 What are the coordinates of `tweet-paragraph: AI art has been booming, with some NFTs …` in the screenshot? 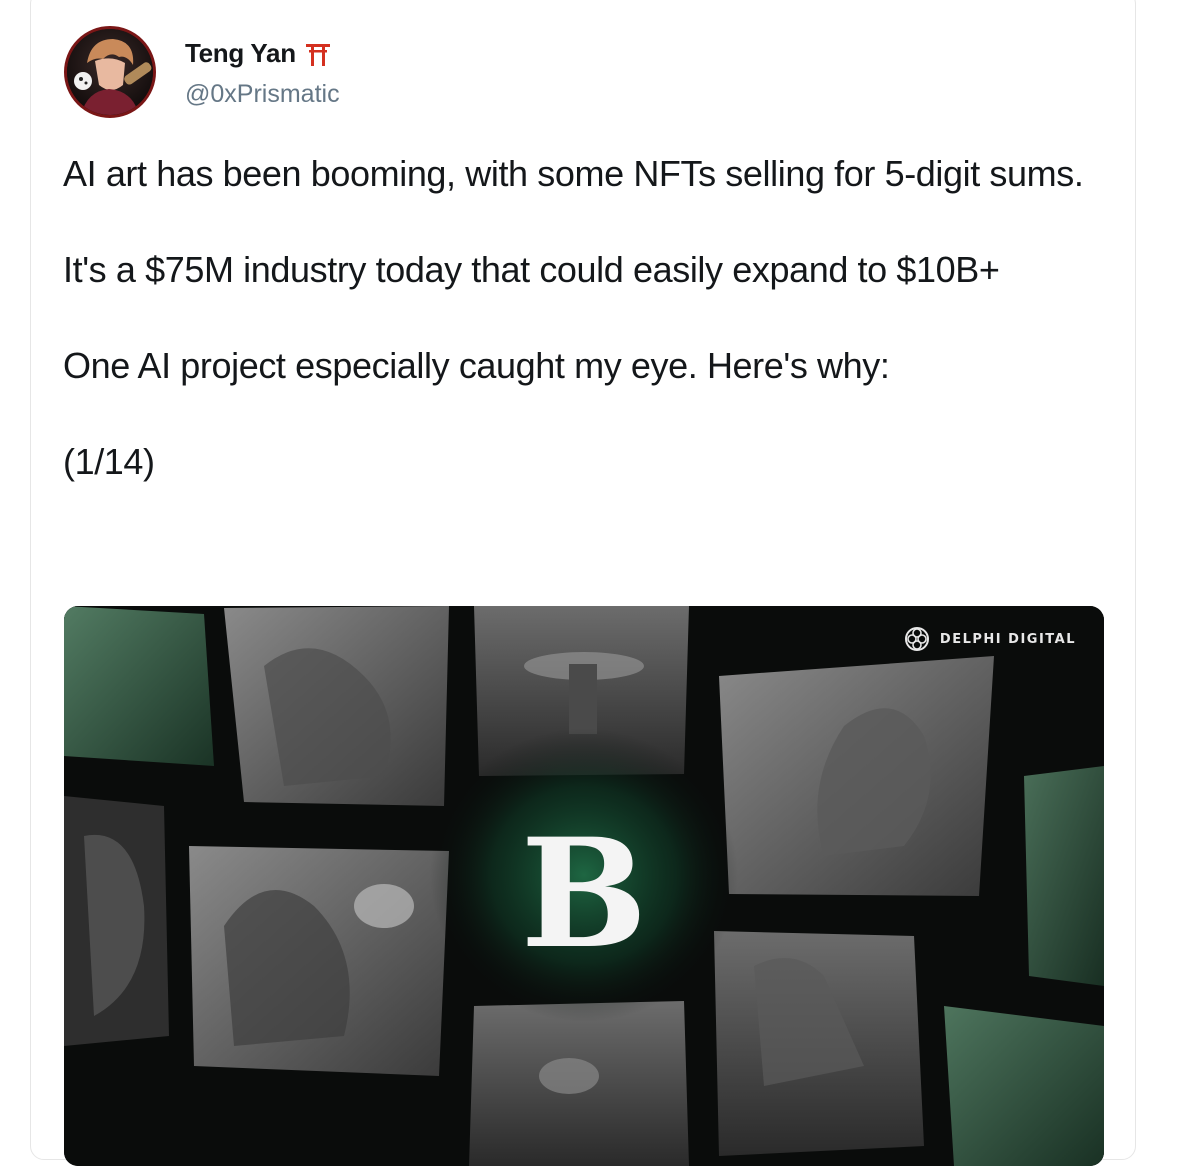 It's located at (573, 173).